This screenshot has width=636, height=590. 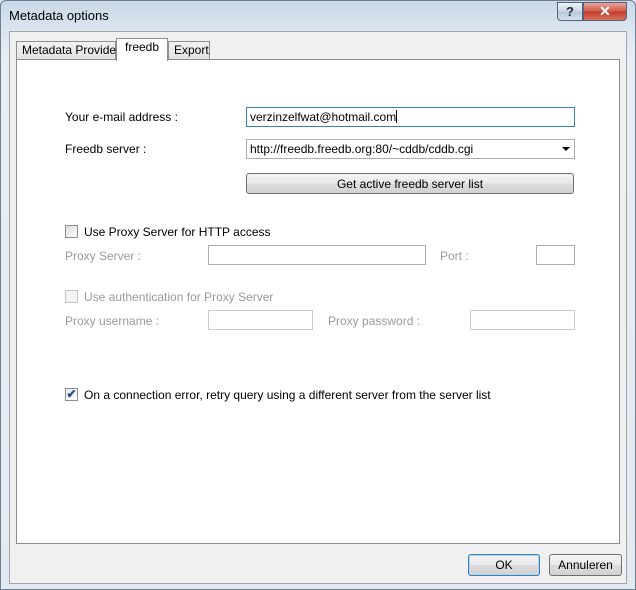 What do you see at coordinates (318, 16) in the screenshot?
I see `title-bar: Metadata options ? ✕` at bounding box center [318, 16].